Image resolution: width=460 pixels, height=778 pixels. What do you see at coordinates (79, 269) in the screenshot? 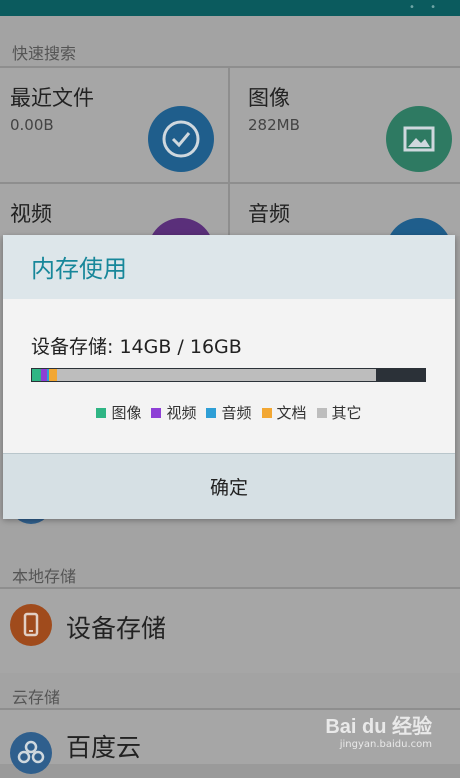
I see `dialog-title: 内存使用` at bounding box center [79, 269].